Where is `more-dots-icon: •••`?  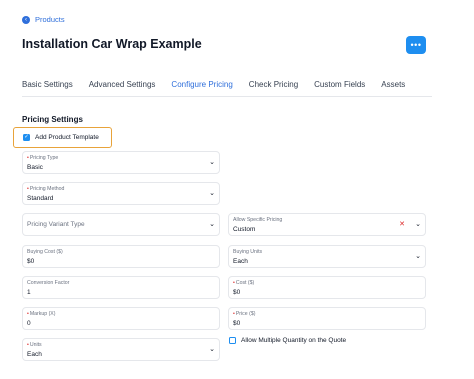 more-dots-icon: ••• is located at coordinates (416, 45).